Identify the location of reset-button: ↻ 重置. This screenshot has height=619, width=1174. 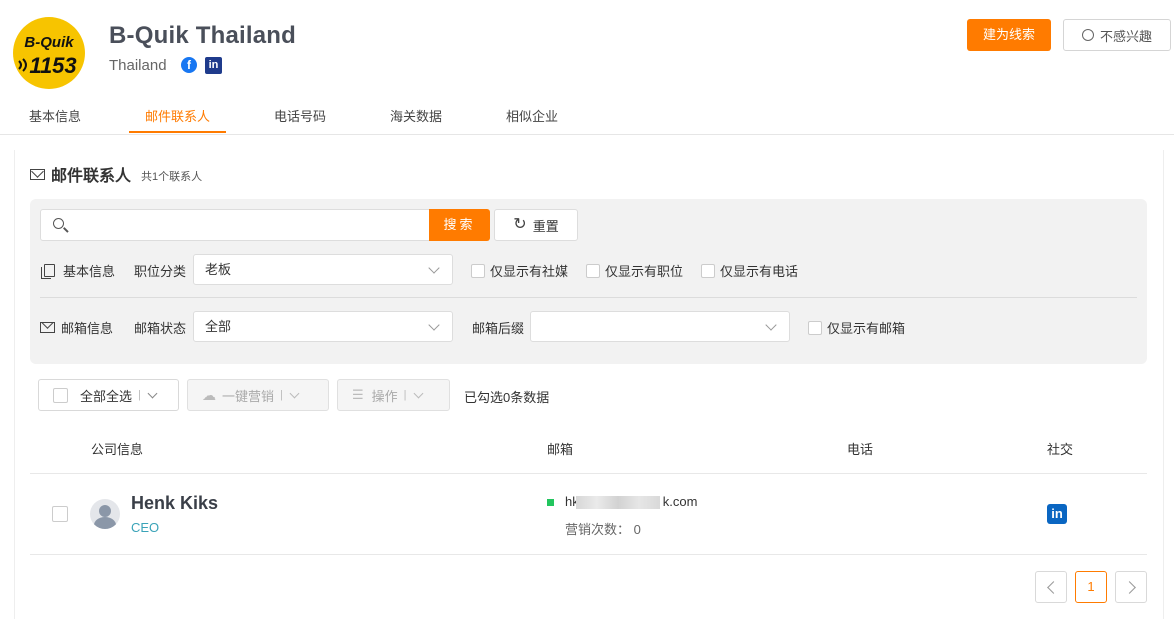
(536, 225).